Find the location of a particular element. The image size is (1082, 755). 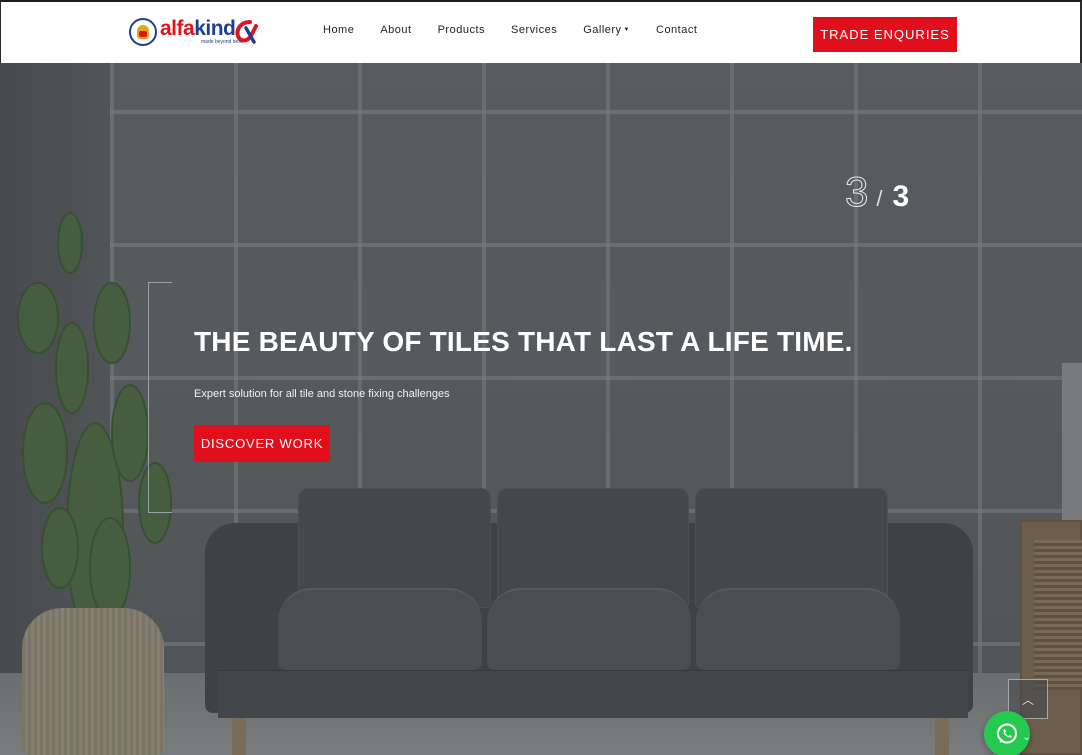

nav-about: About is located at coordinates (395, 30).